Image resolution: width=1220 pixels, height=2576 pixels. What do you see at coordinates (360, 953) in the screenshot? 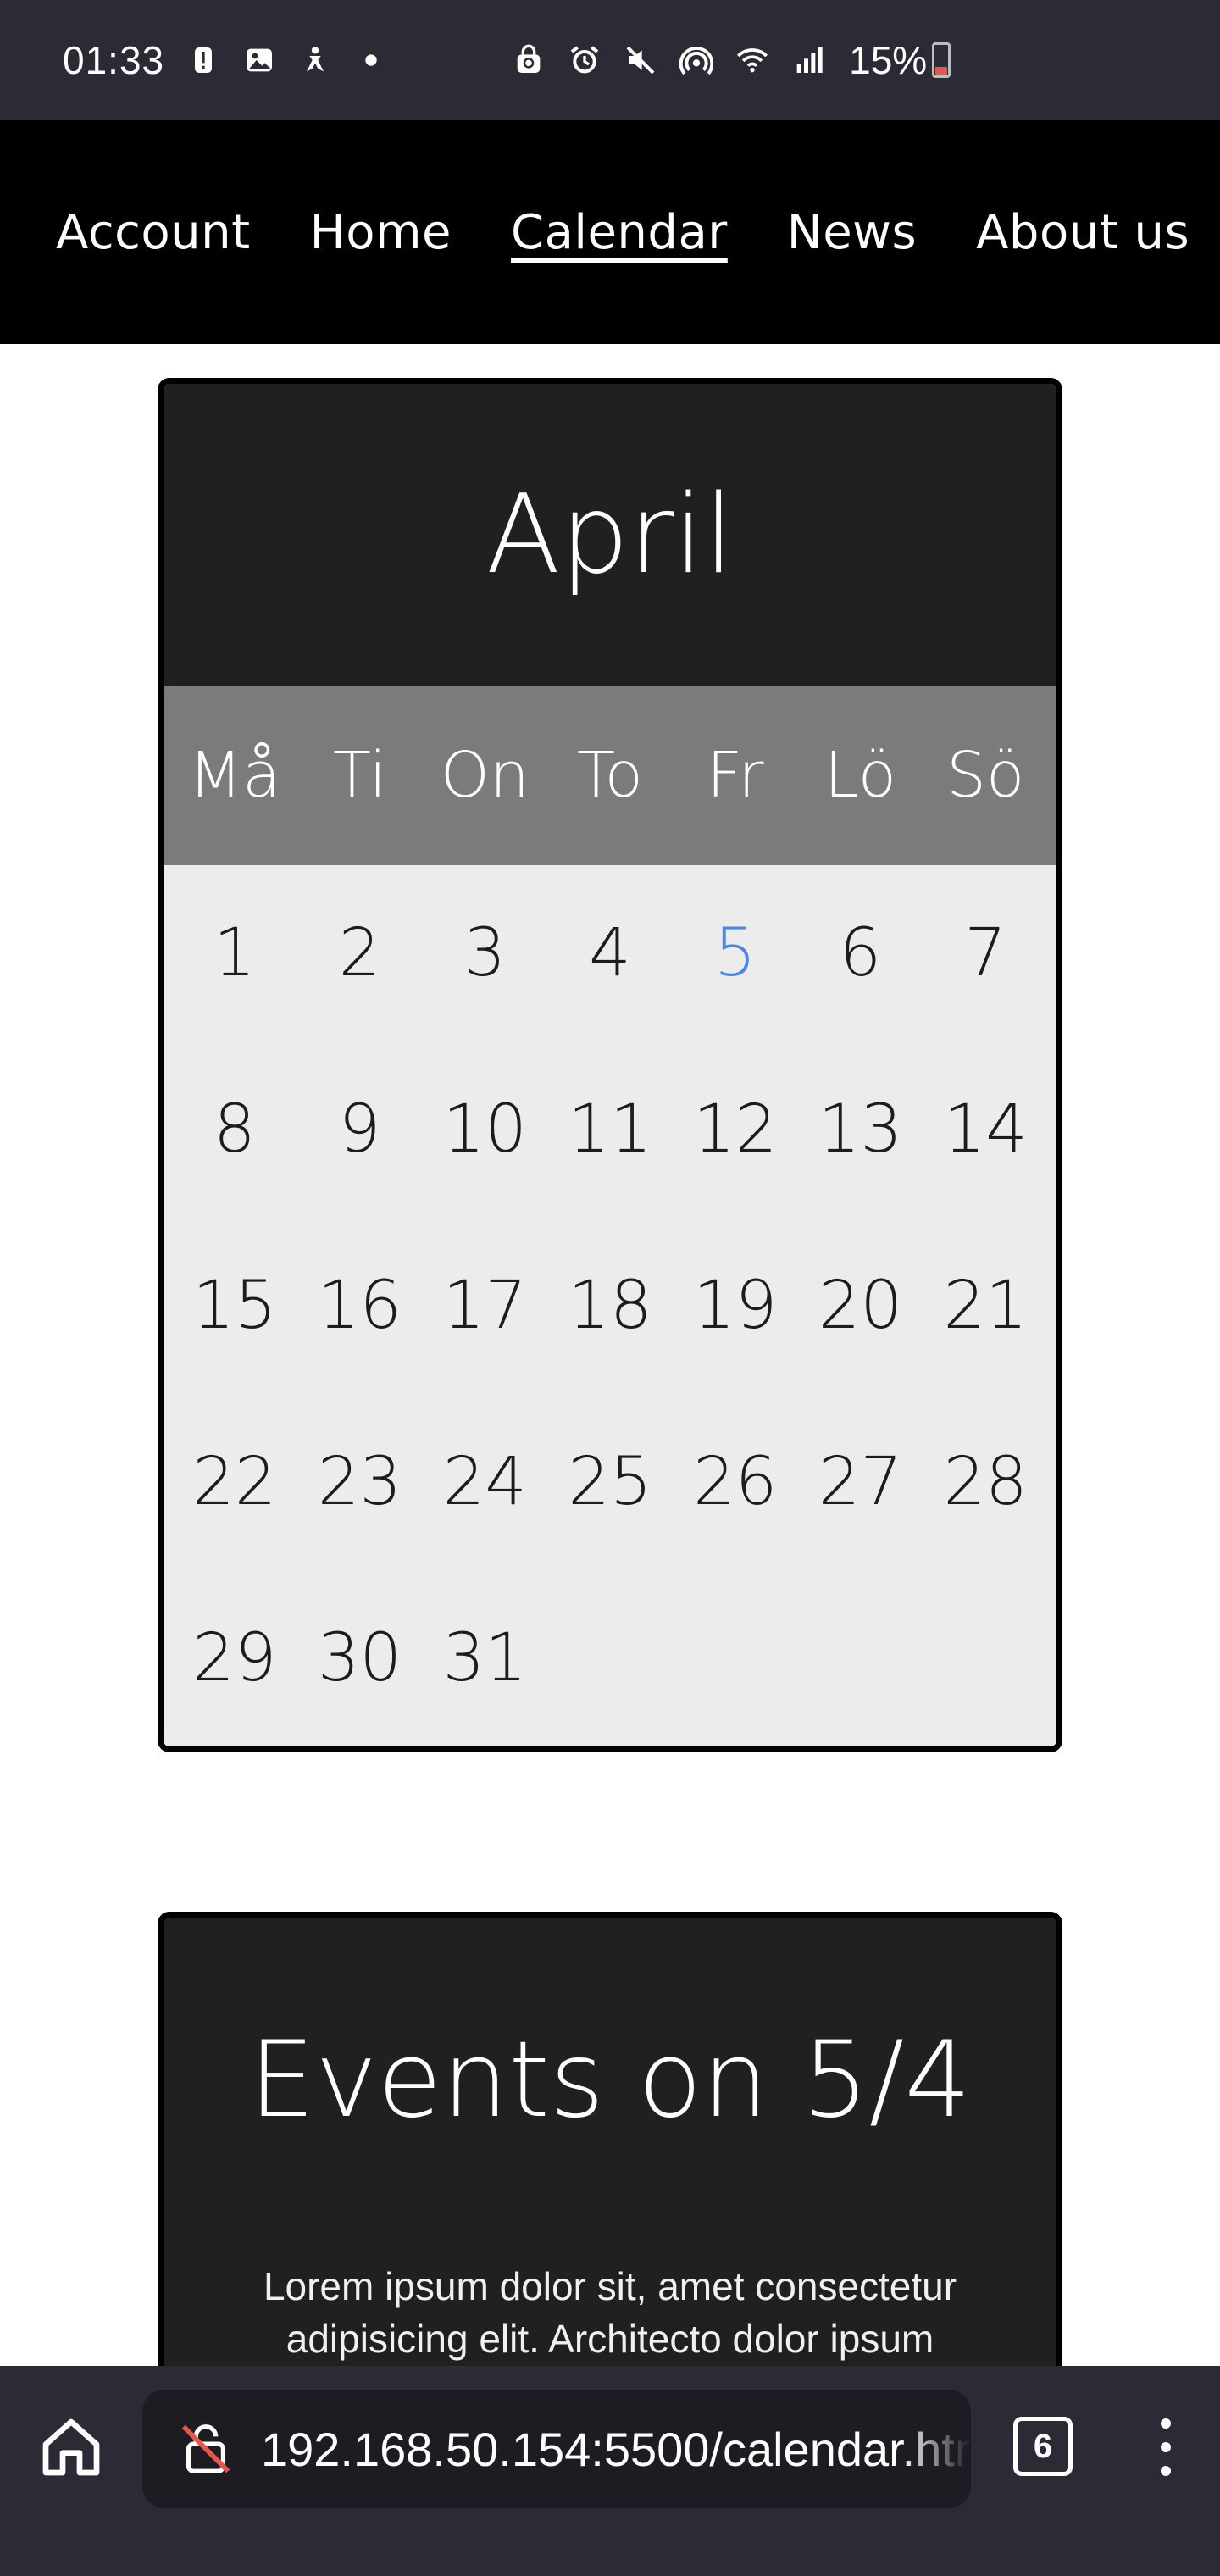
I see `calendar-day: 2` at bounding box center [360, 953].